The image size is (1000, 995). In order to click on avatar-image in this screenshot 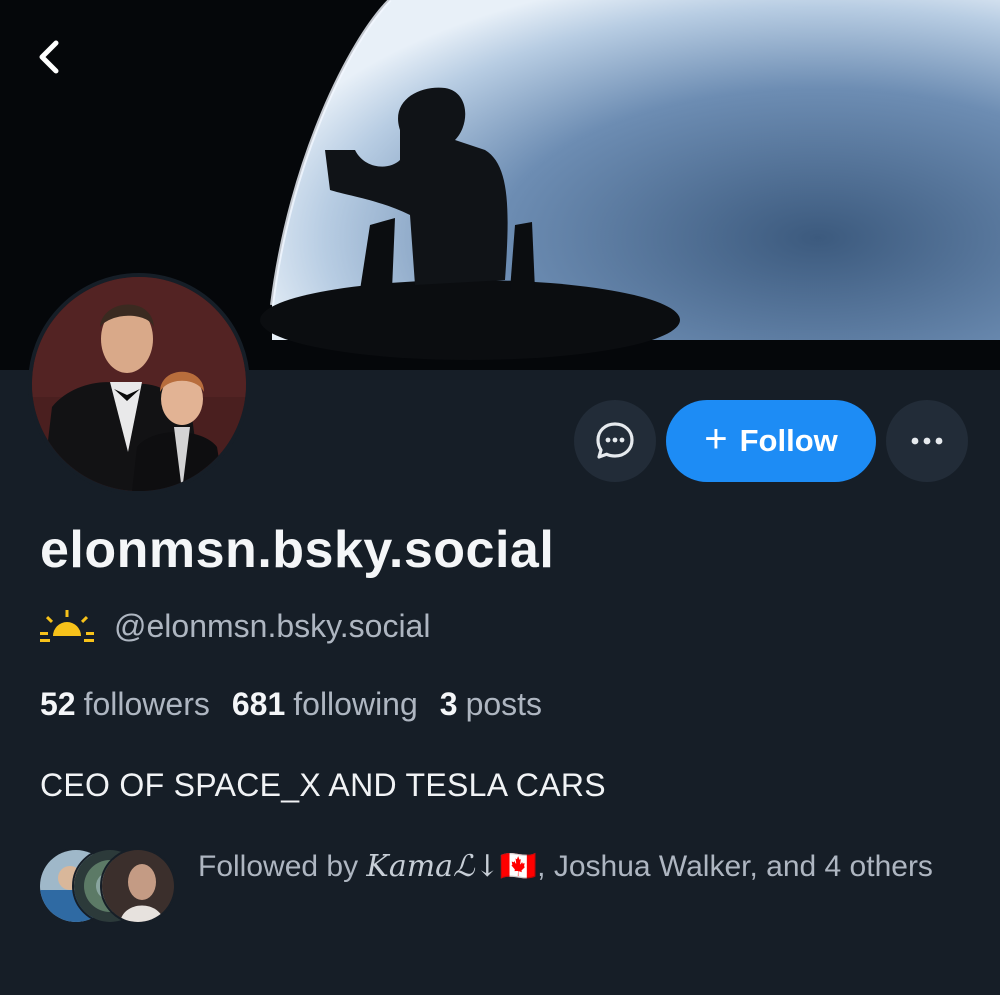, I will do `click(139, 384)`.